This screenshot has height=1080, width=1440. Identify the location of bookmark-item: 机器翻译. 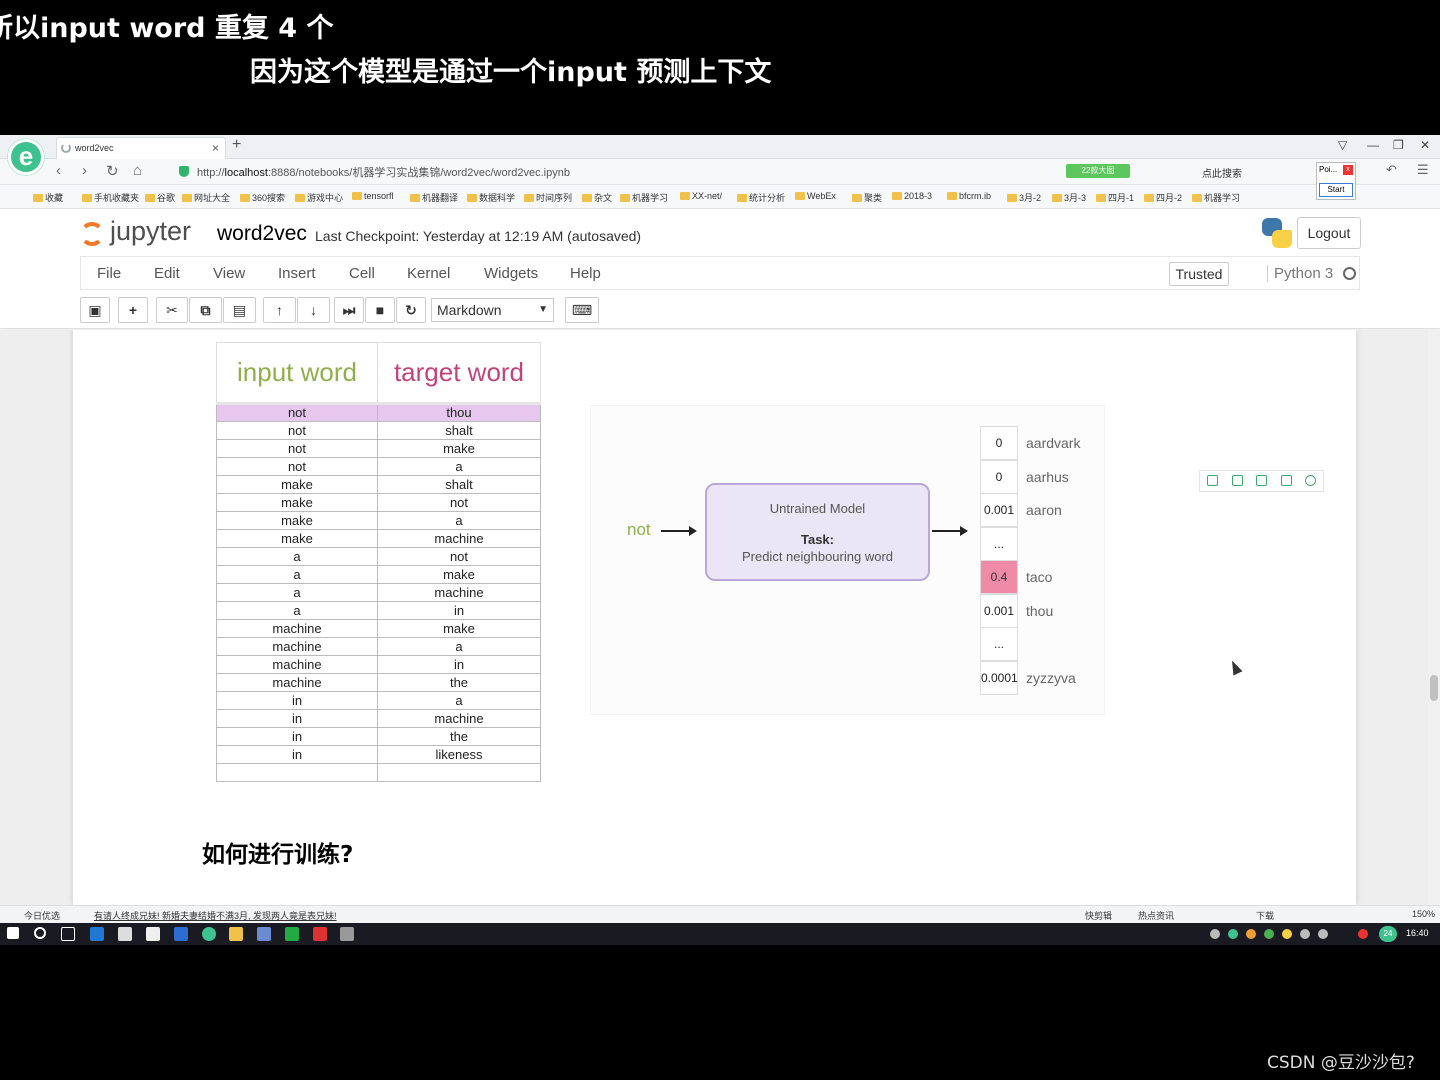
(434, 197).